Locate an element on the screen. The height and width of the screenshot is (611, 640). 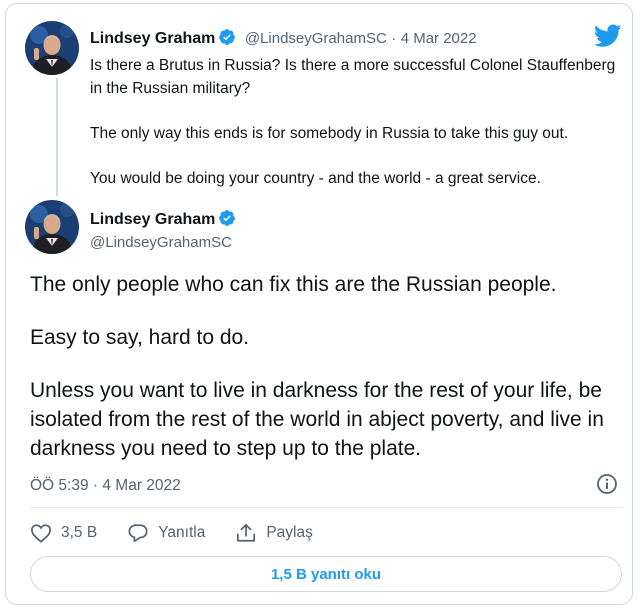
tweet-date: 4 Mar 2022 is located at coordinates (439, 38).